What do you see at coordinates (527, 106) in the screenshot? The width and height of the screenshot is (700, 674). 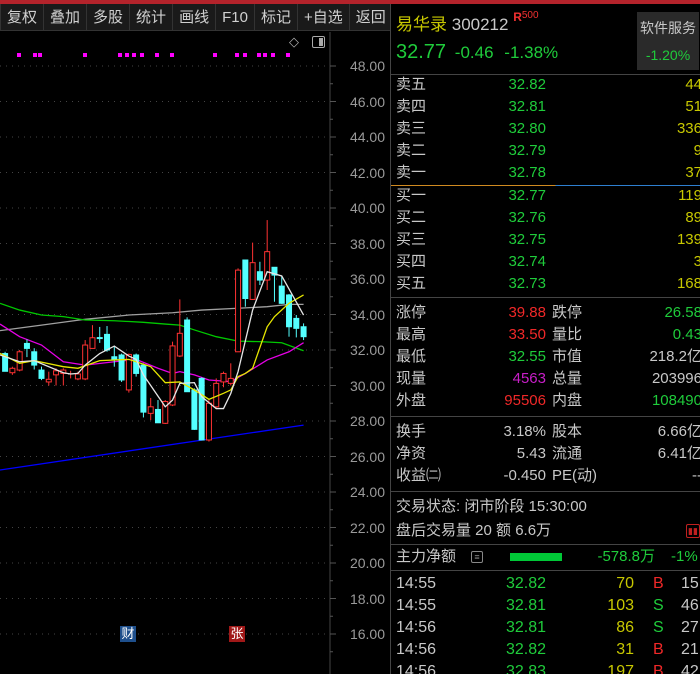 I see `level-price: 32.81` at bounding box center [527, 106].